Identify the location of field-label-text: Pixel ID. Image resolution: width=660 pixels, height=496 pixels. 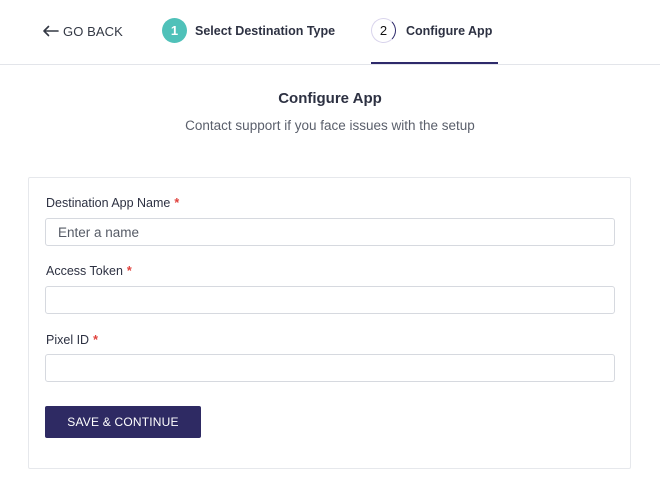
(68, 340).